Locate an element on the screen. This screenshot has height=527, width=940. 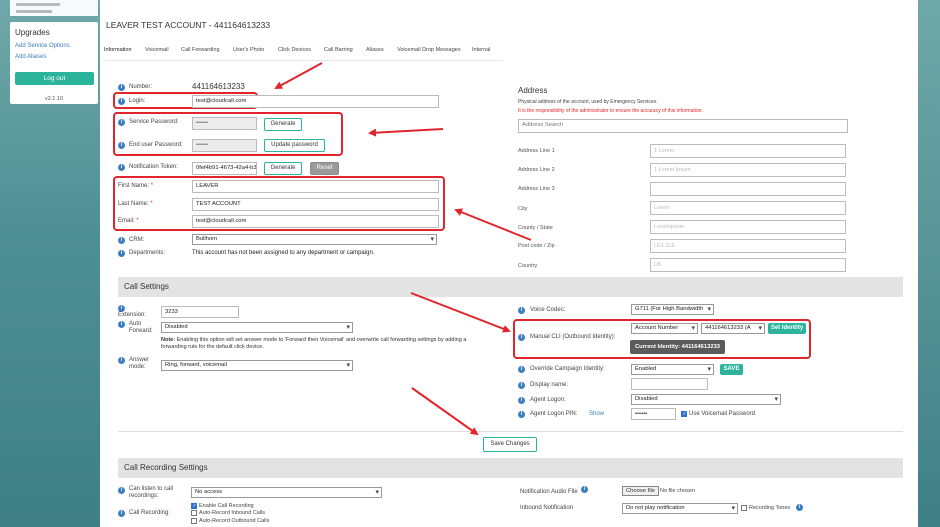
arrow-to-names is located at coordinates (493, 224).